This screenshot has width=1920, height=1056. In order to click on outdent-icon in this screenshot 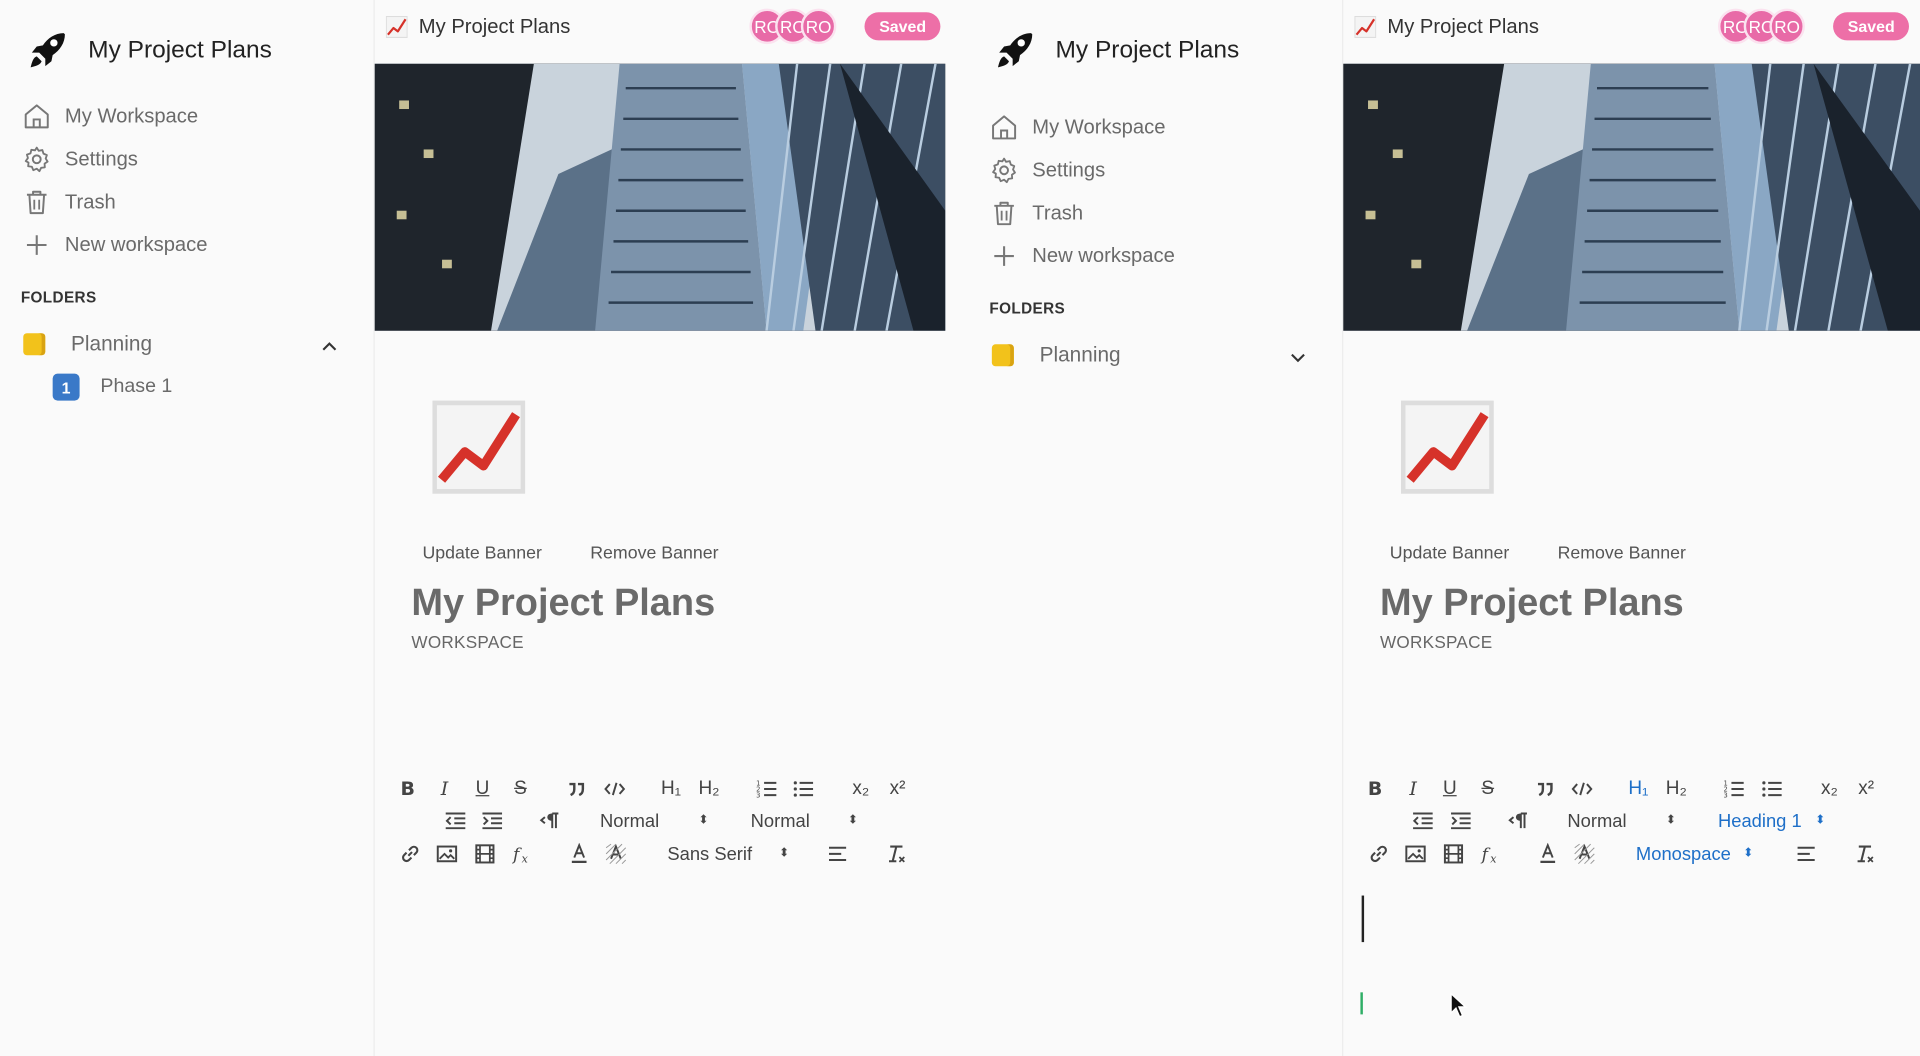, I will do `click(455, 821)`.